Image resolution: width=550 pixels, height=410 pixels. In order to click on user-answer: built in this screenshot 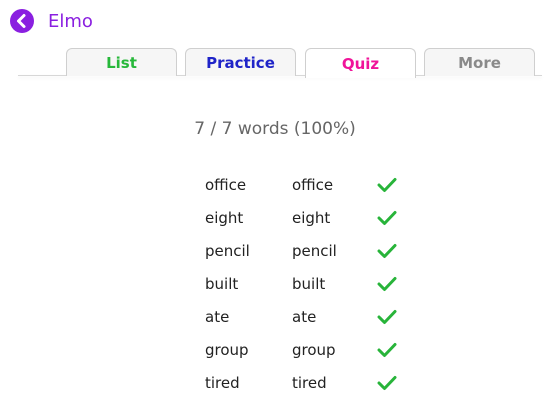, I will do `click(309, 284)`.